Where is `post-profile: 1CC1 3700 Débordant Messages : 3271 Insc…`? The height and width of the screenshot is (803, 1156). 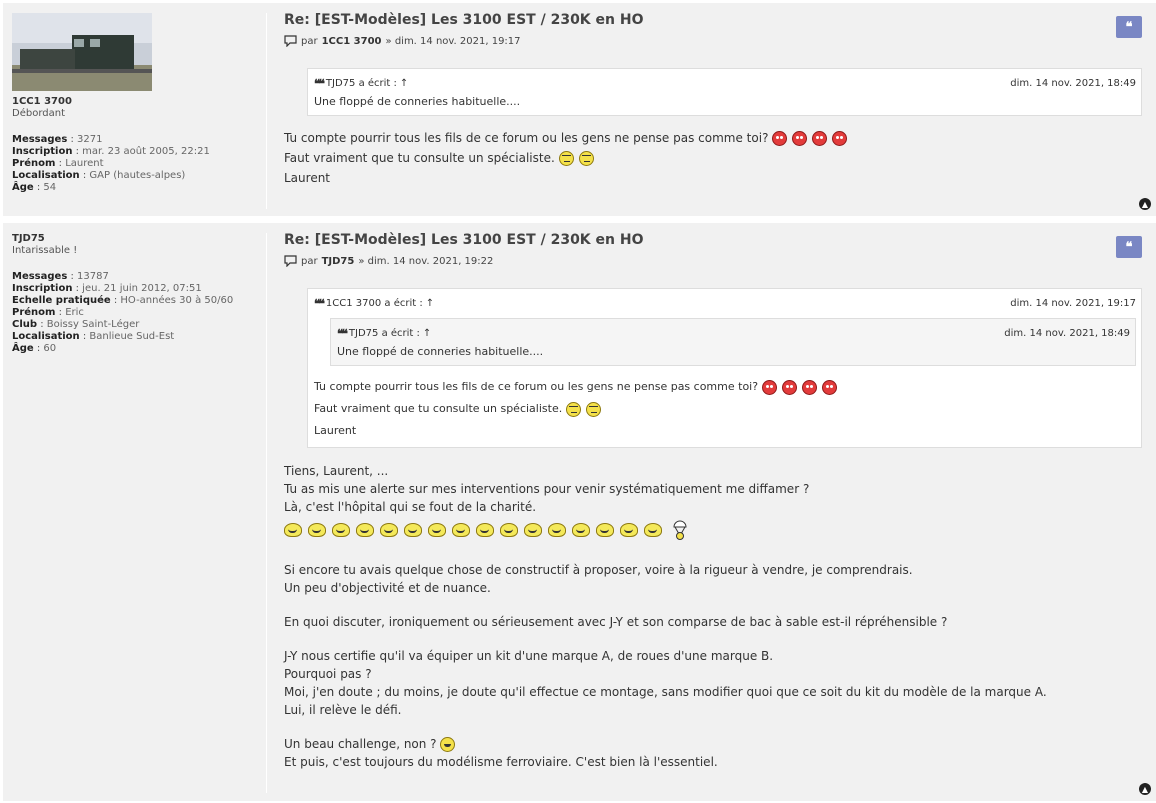 post-profile: 1CC1 3700 Débordant Messages : 3271 Insc… is located at coordinates (137, 103).